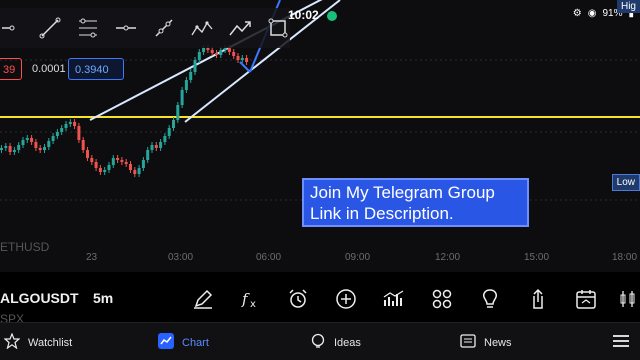  Describe the element at coordinates (538, 299) in the screenshot. I see `share-icon` at that location.